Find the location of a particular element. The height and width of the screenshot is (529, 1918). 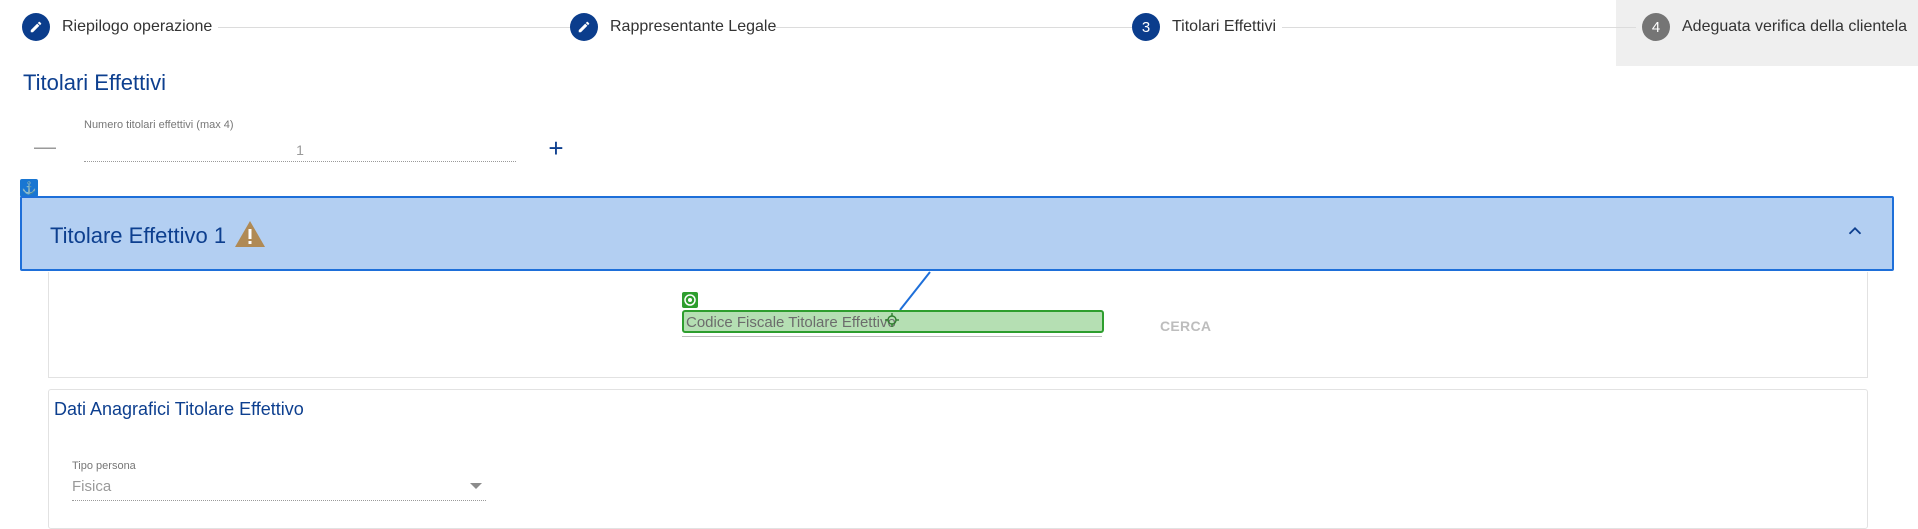

anchor-icon: ⚓ is located at coordinates (29, 188).